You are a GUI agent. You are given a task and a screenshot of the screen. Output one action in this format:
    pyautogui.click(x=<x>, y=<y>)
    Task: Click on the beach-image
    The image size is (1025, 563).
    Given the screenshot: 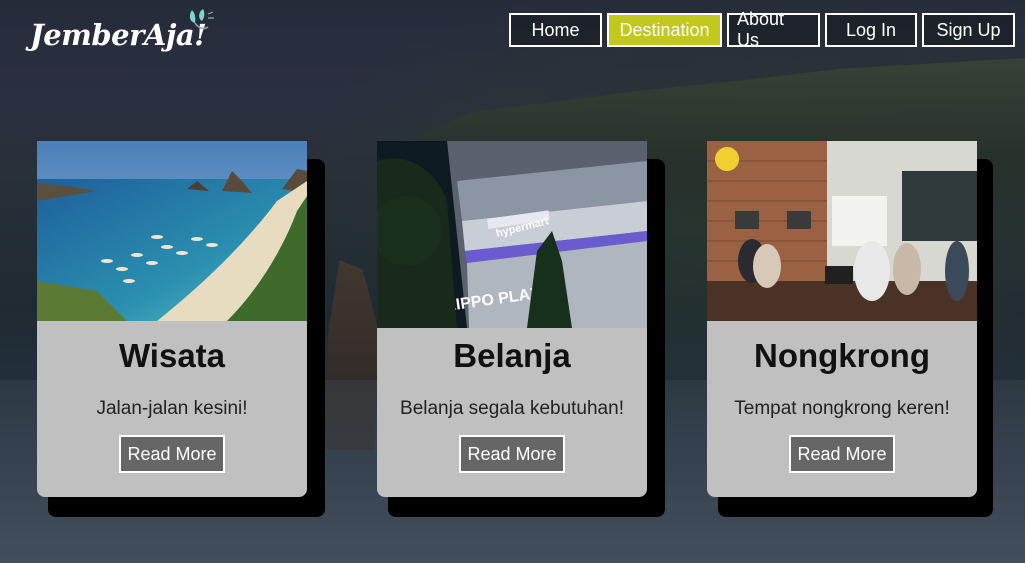 What is the action you would take?
    pyautogui.click(x=172, y=231)
    